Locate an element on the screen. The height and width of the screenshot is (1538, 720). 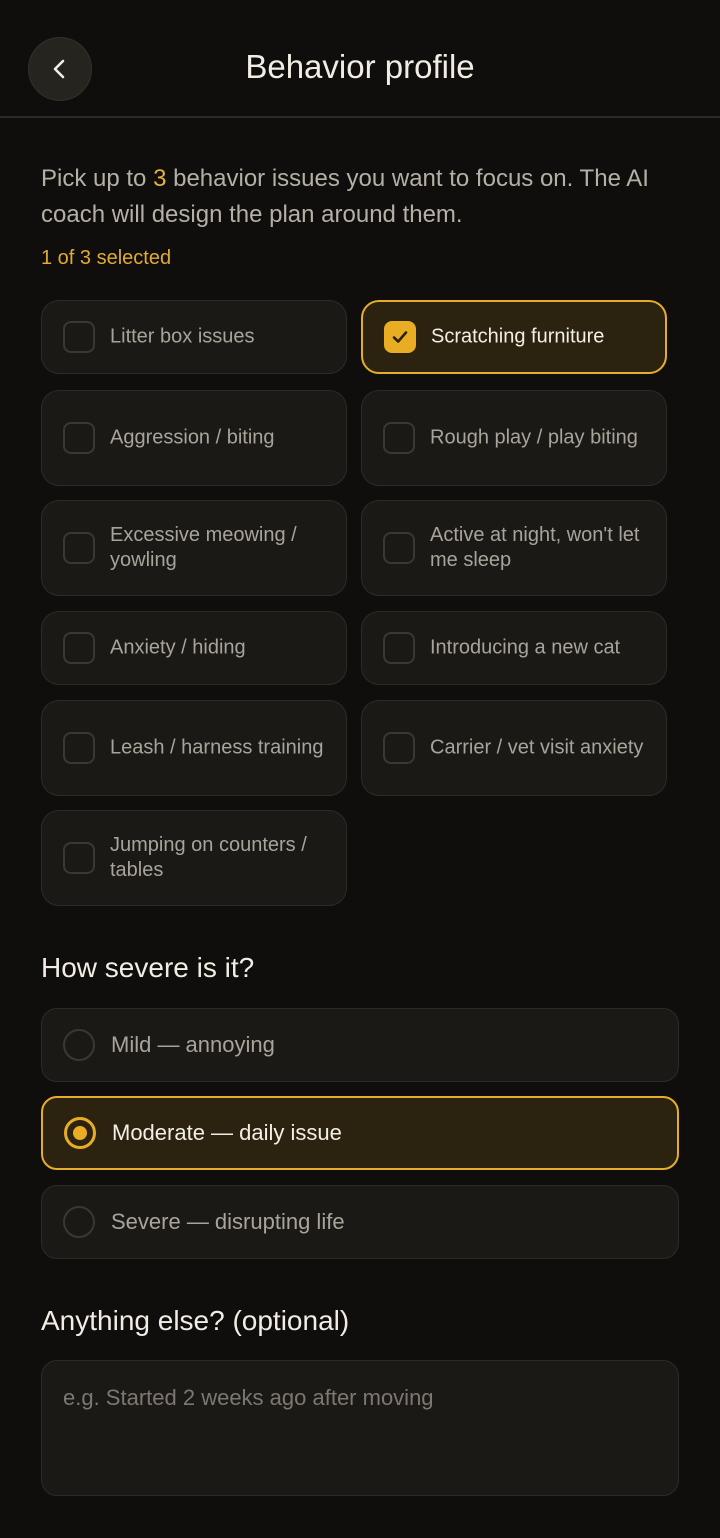
issue-label: Excessive meowing / yowling is located at coordinates (203, 547).